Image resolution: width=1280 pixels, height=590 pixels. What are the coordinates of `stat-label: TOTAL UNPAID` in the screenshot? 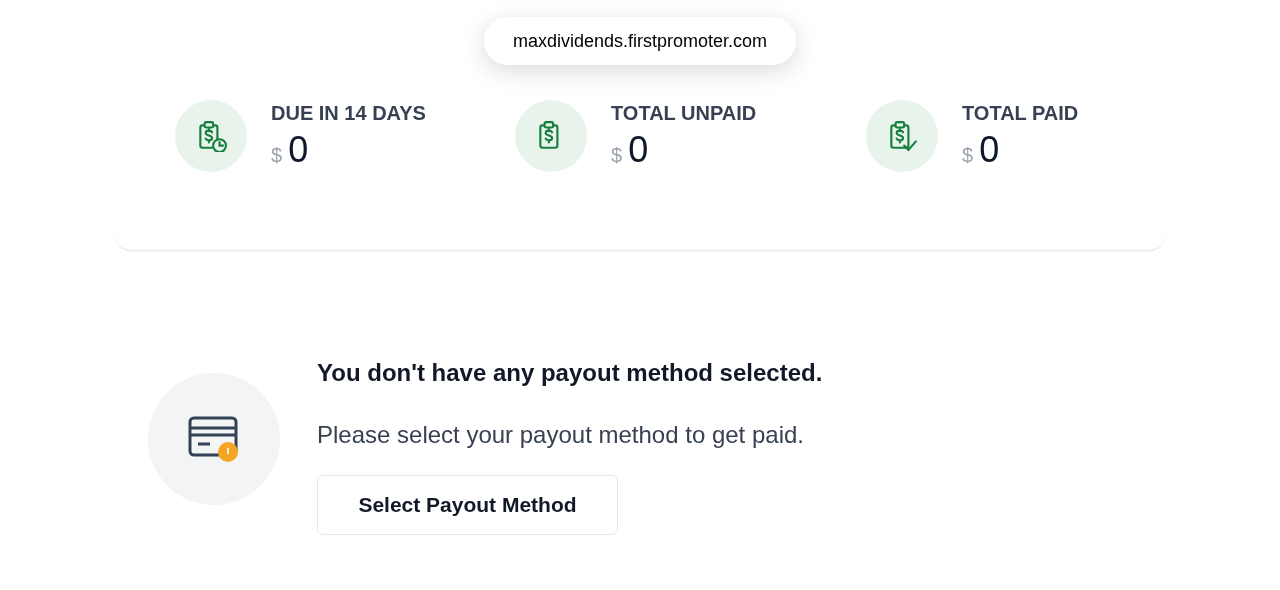 It's located at (684, 113).